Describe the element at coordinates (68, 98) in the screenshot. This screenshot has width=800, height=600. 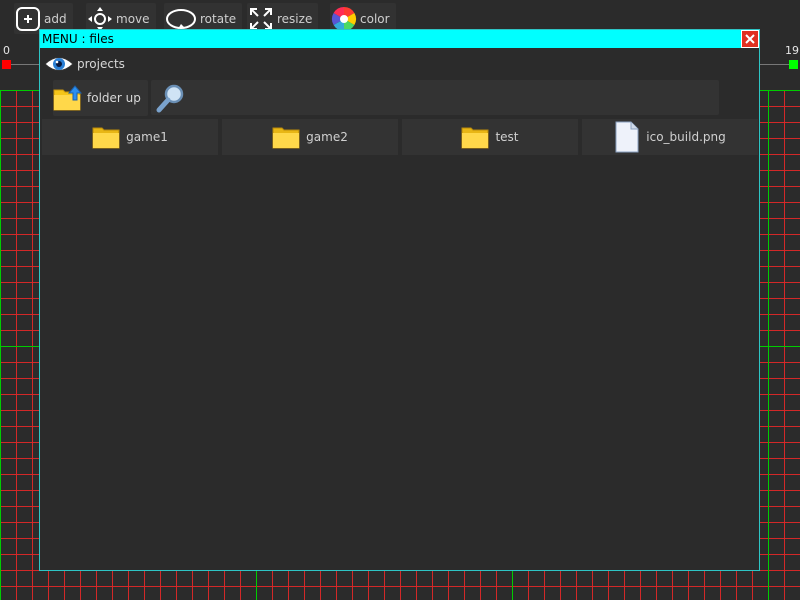
I see `folder-up-icon` at that location.